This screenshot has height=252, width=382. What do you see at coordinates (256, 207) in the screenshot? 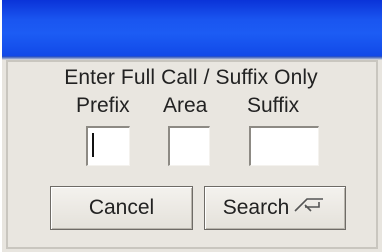
I see `search-button-label: Search` at bounding box center [256, 207].